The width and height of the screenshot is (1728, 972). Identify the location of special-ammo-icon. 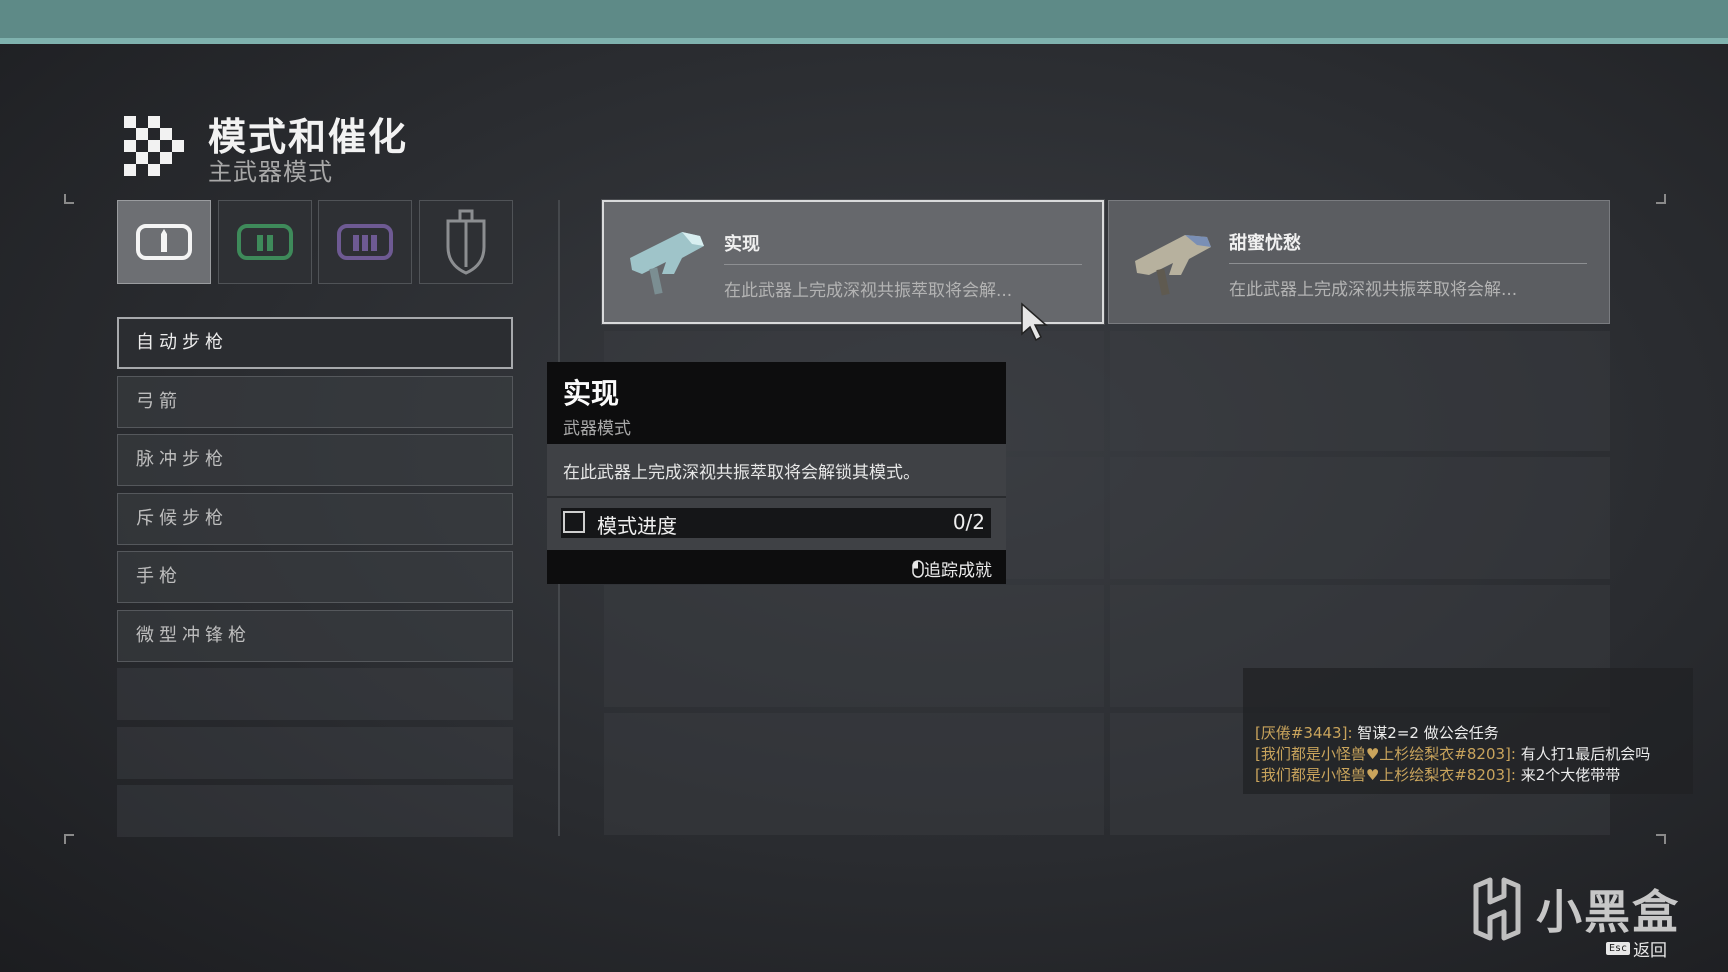
(265, 242).